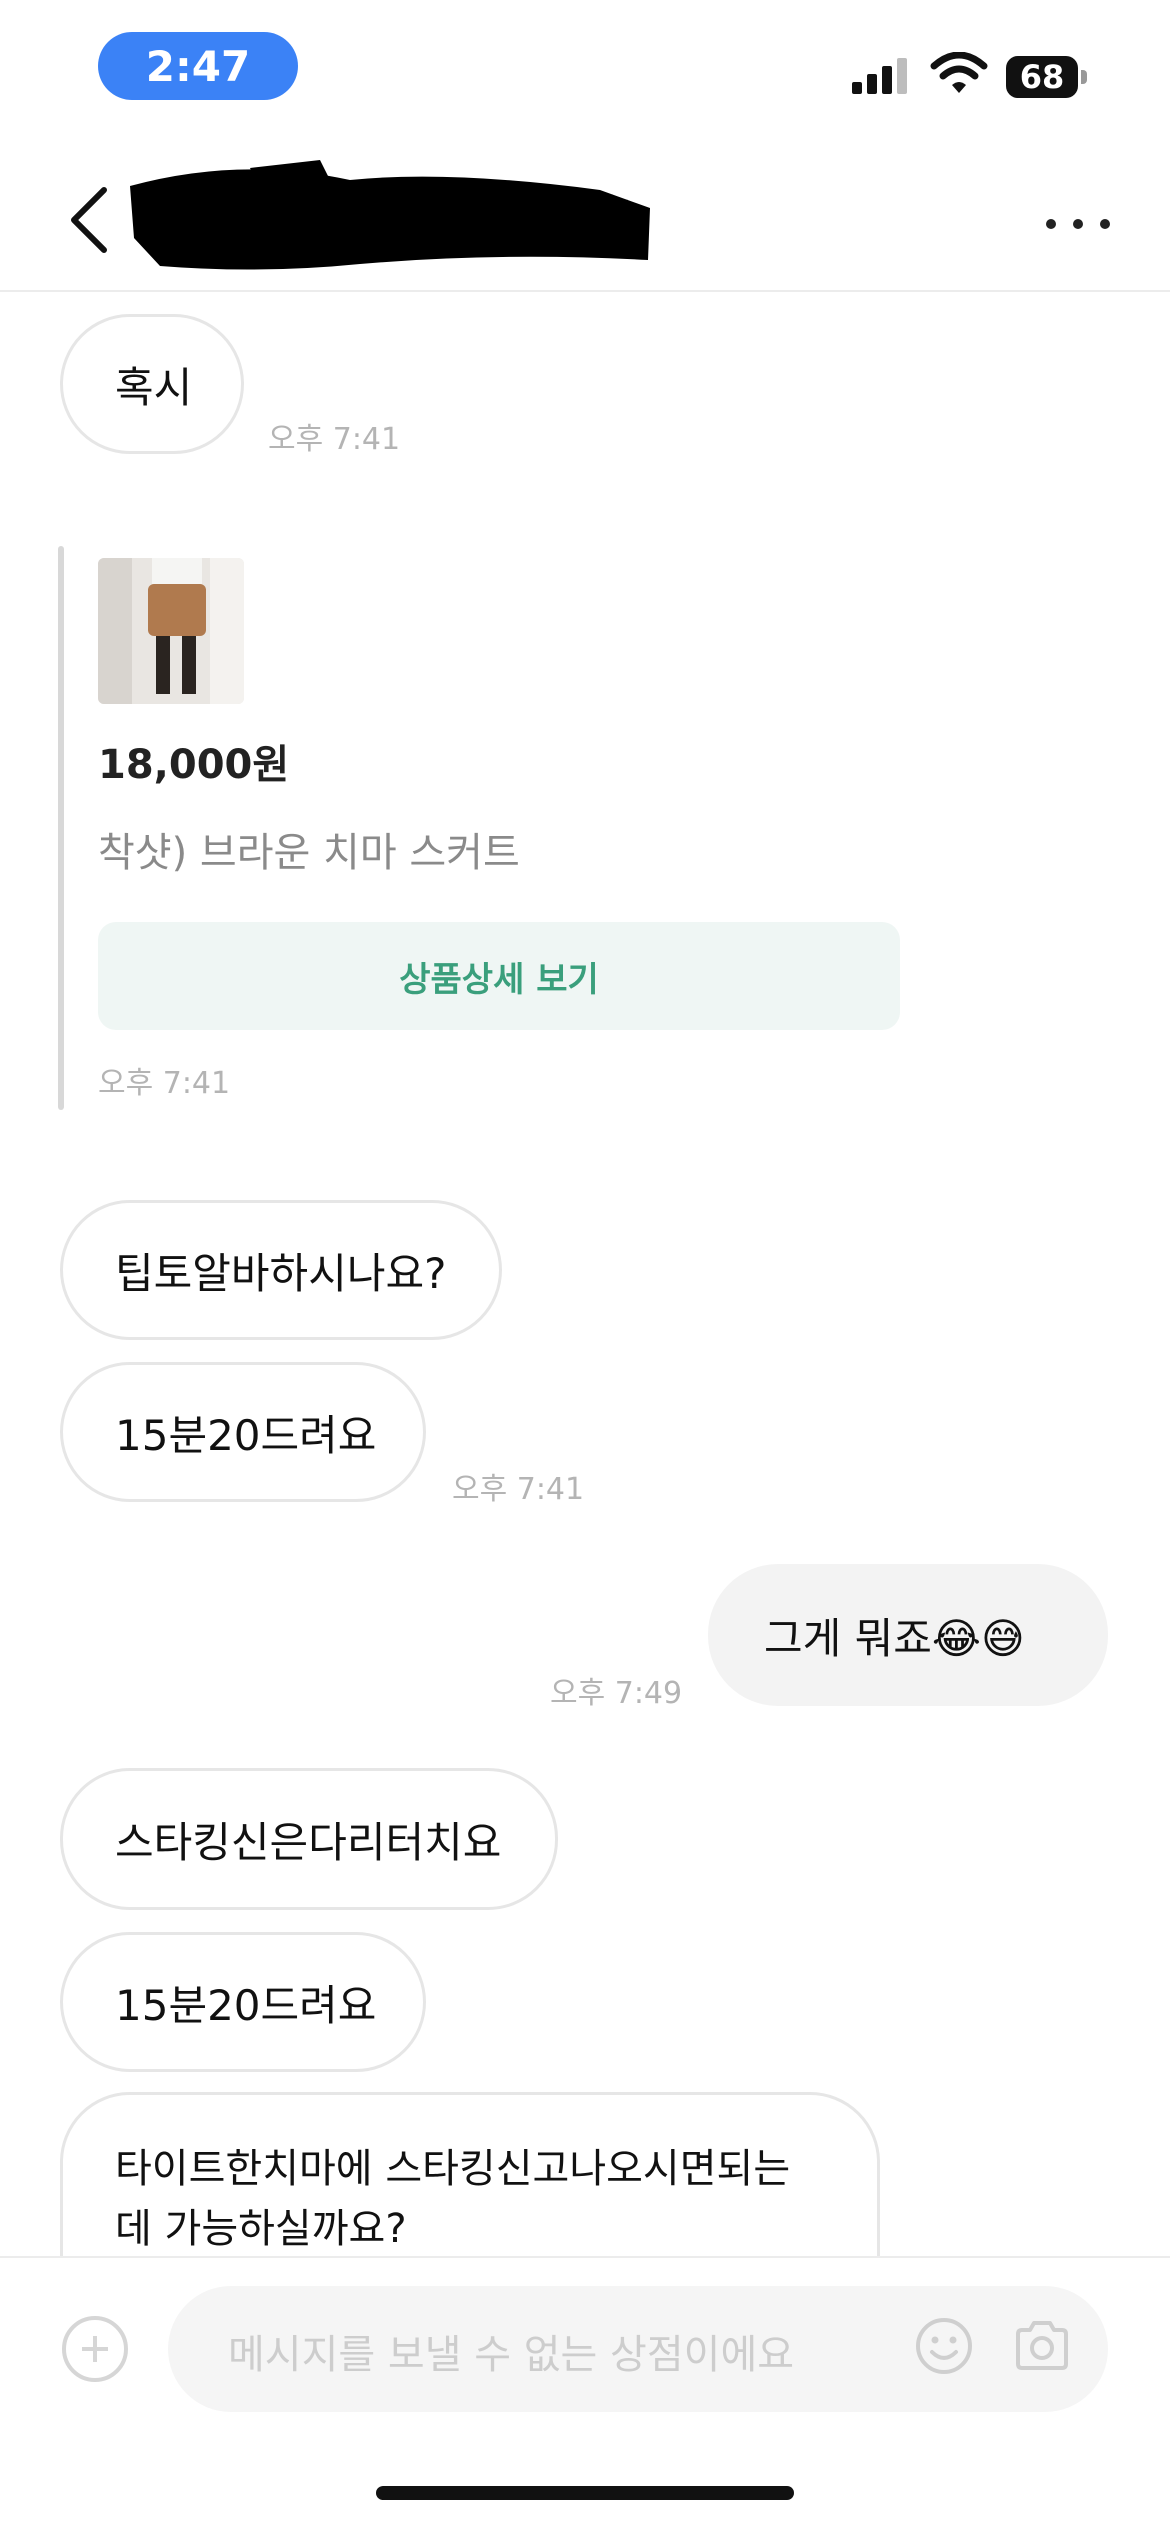  I want to click on incoming-message: 팁토알바하시나요?, so click(281, 1270).